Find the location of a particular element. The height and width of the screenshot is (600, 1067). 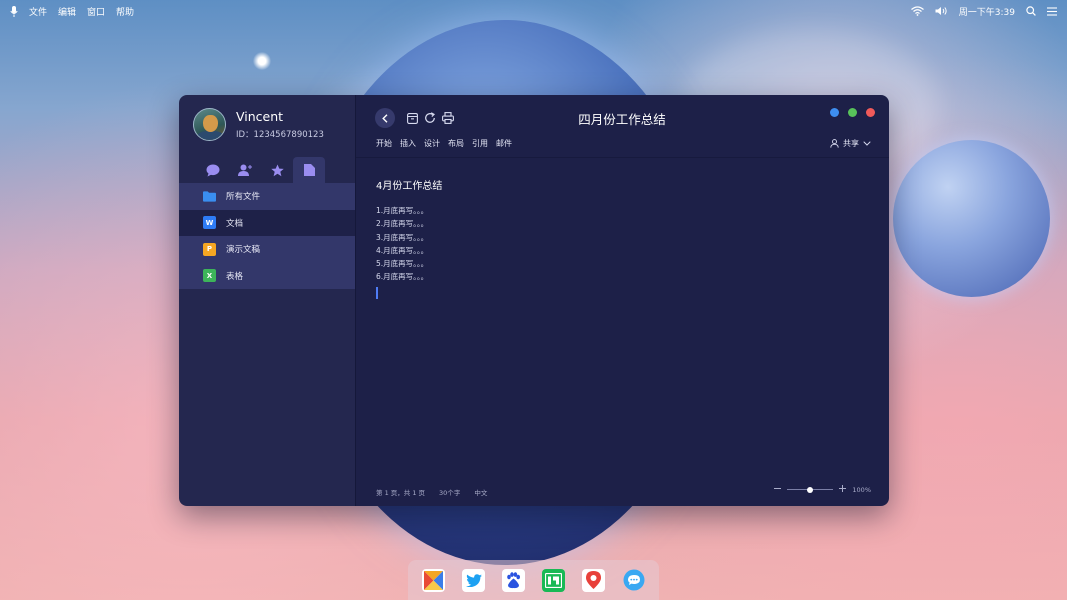

tab-messages is located at coordinates (213, 170).